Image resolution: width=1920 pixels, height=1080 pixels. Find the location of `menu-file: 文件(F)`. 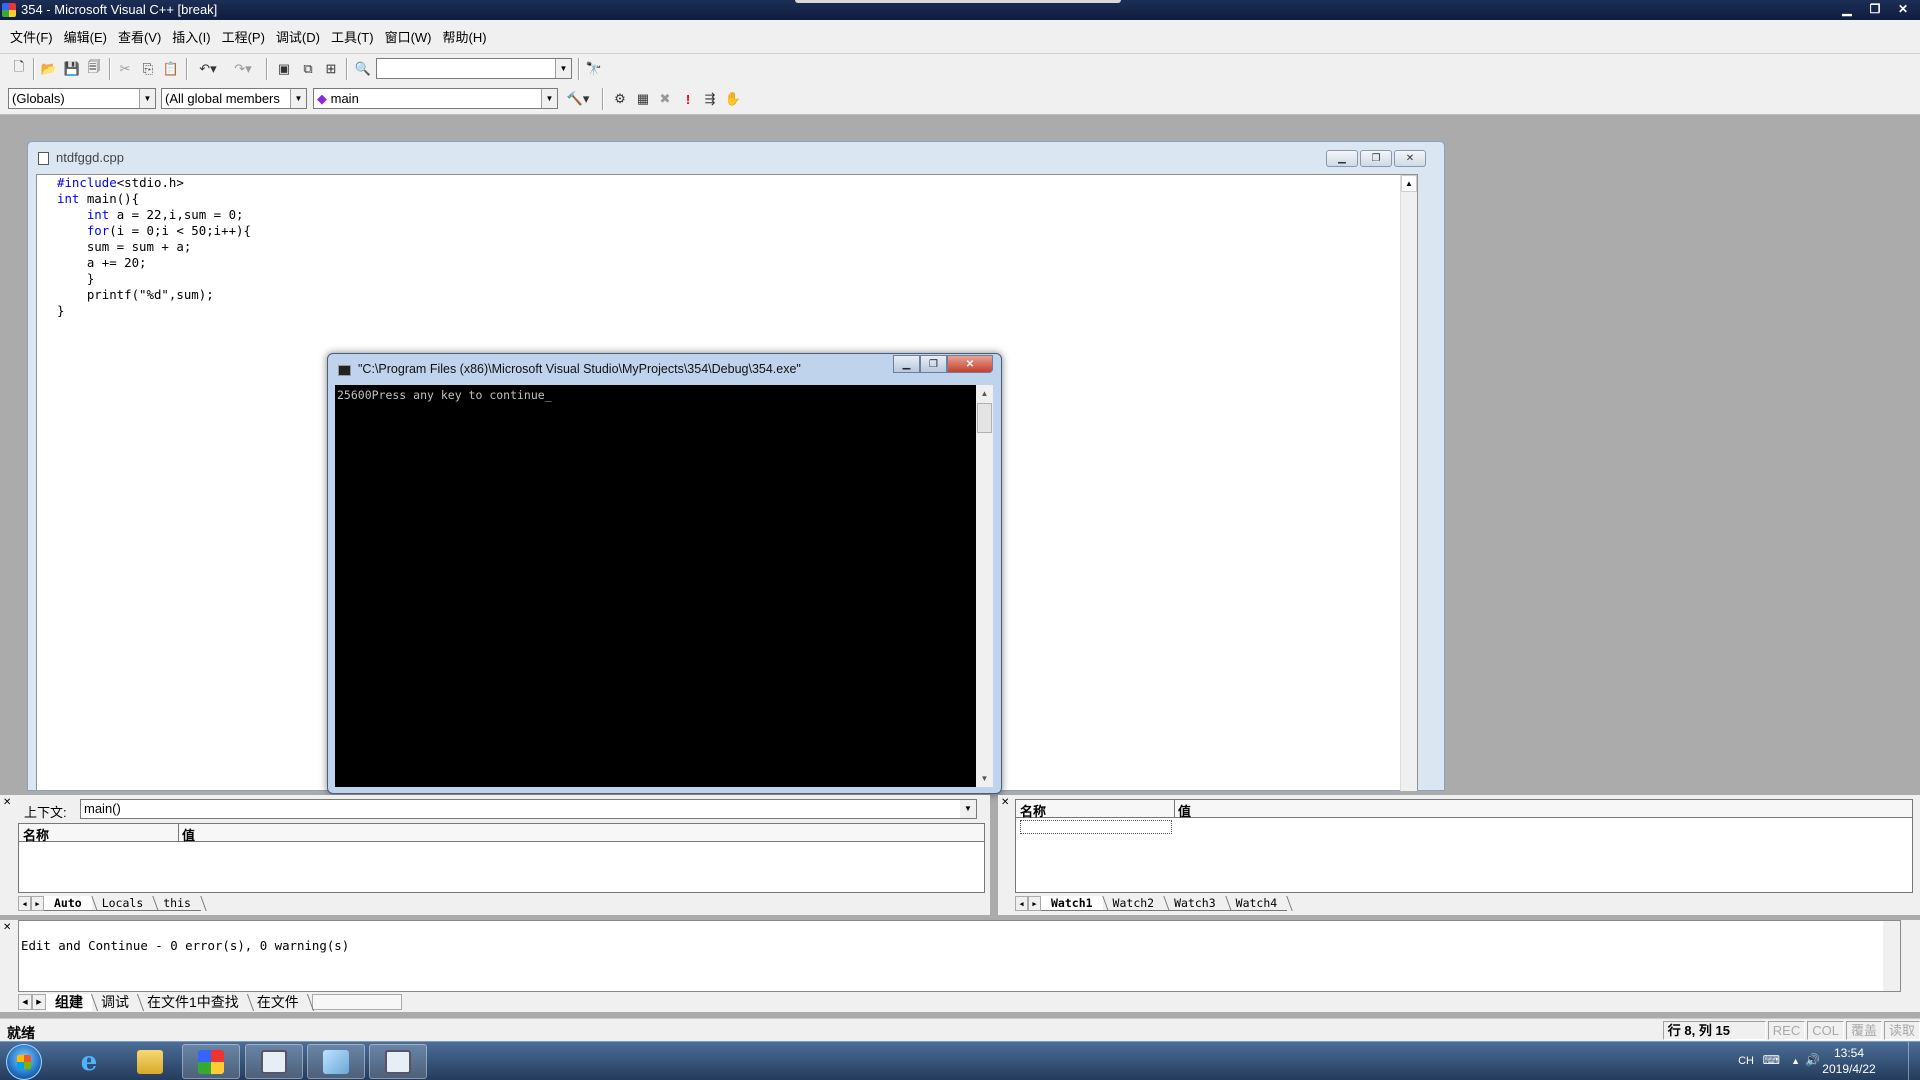

menu-file: 文件(F) is located at coordinates (31, 36).